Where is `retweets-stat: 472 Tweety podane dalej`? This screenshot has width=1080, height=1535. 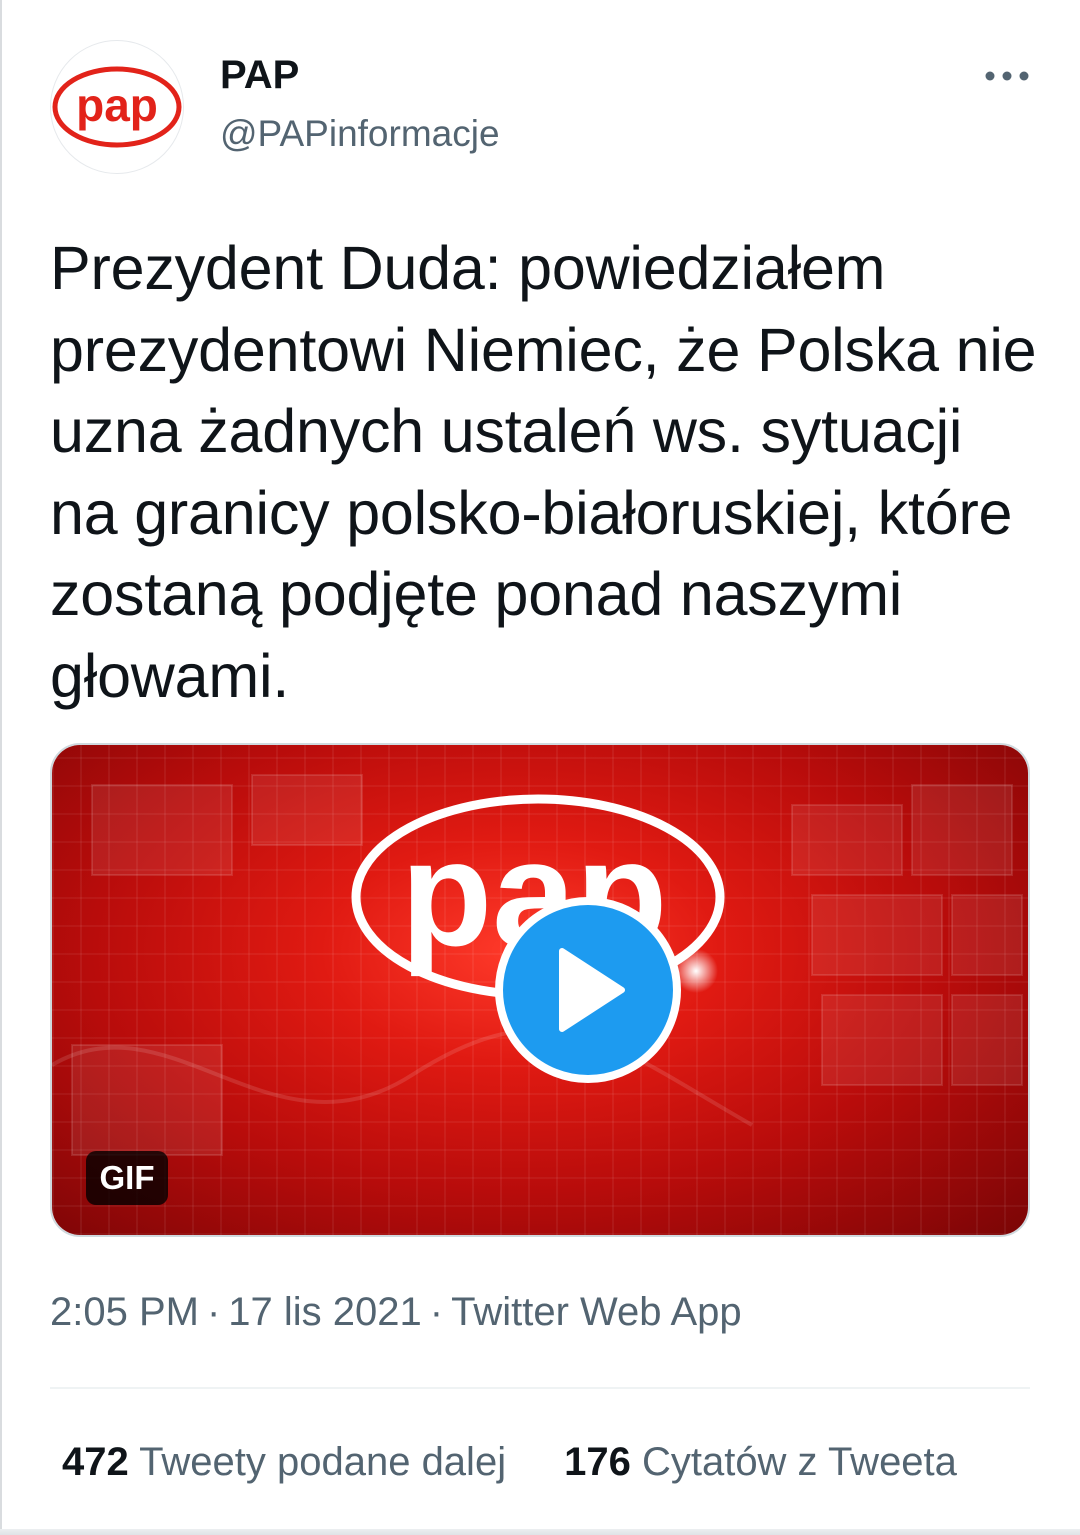 retweets-stat: 472 Tweety podane dalej is located at coordinates (284, 1462).